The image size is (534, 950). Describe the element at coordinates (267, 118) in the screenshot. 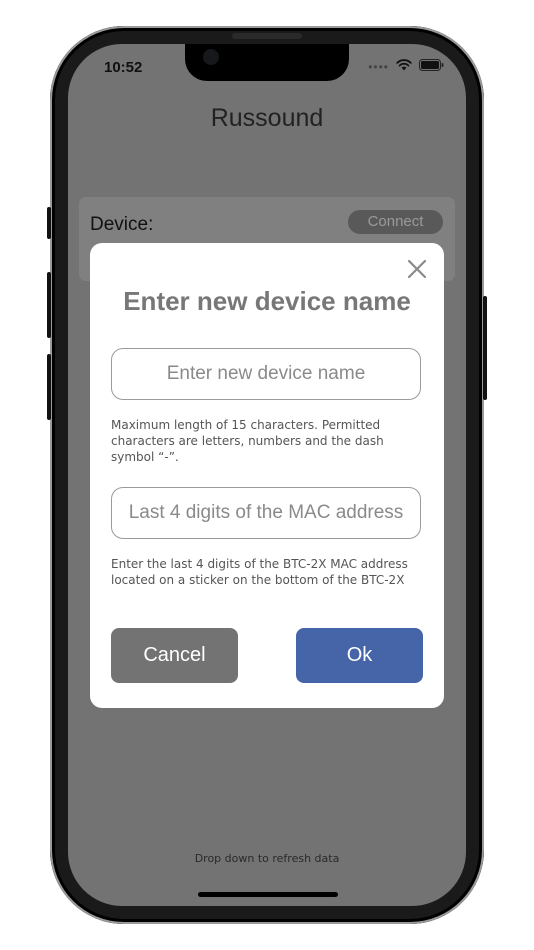

I see `app-title: Russound` at that location.